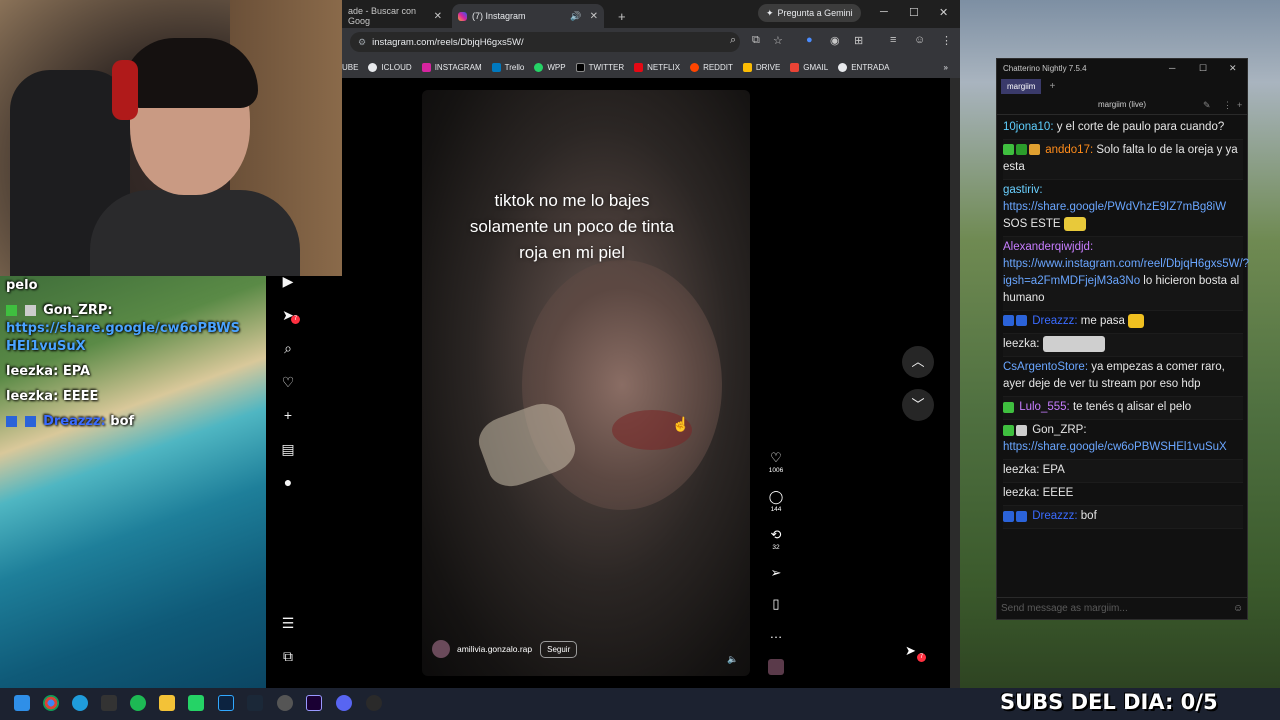  What do you see at coordinates (776, 573) in the screenshot?
I see `share-button: ➢` at bounding box center [776, 573].